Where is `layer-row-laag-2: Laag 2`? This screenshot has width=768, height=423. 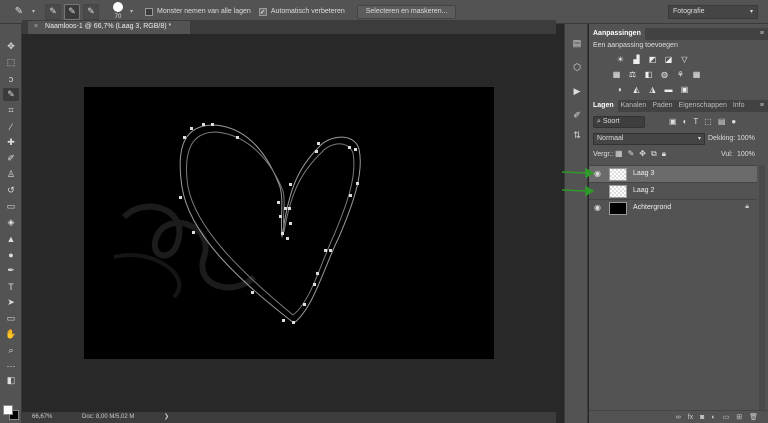 layer-row-laag-2: Laag 2 is located at coordinates (673, 190).